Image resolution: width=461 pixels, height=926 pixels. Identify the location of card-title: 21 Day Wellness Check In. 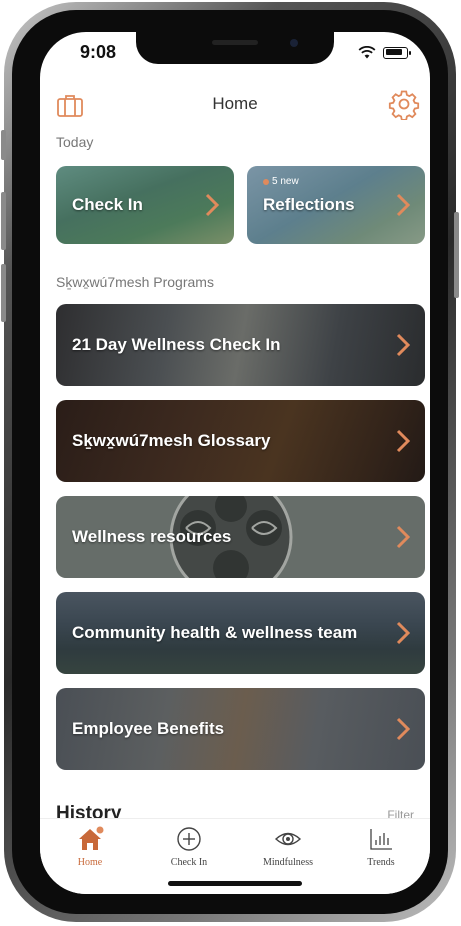
(176, 344).